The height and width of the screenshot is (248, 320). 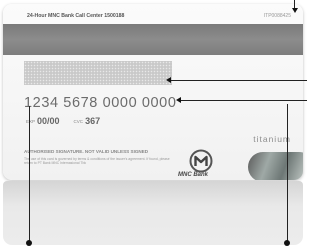 What do you see at coordinates (63, 121) in the screenshot?
I see `expiry-cvc-row: EXP 00/00 CVC 367` at bounding box center [63, 121].